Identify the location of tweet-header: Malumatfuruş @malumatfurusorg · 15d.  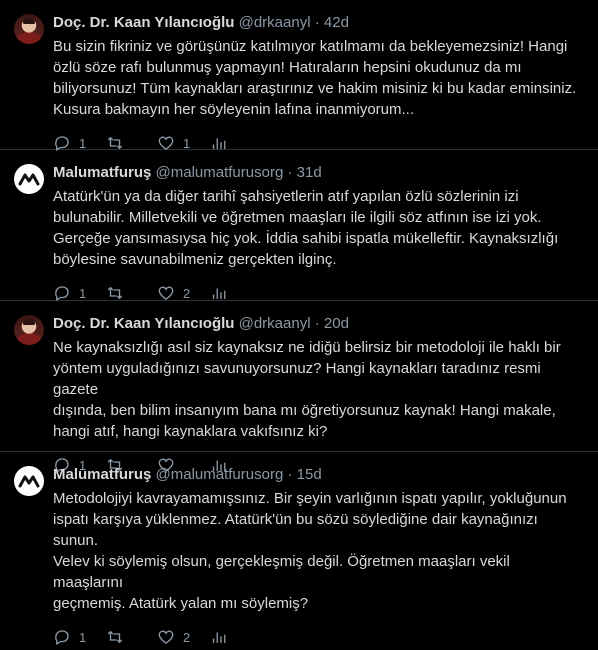
(315, 475).